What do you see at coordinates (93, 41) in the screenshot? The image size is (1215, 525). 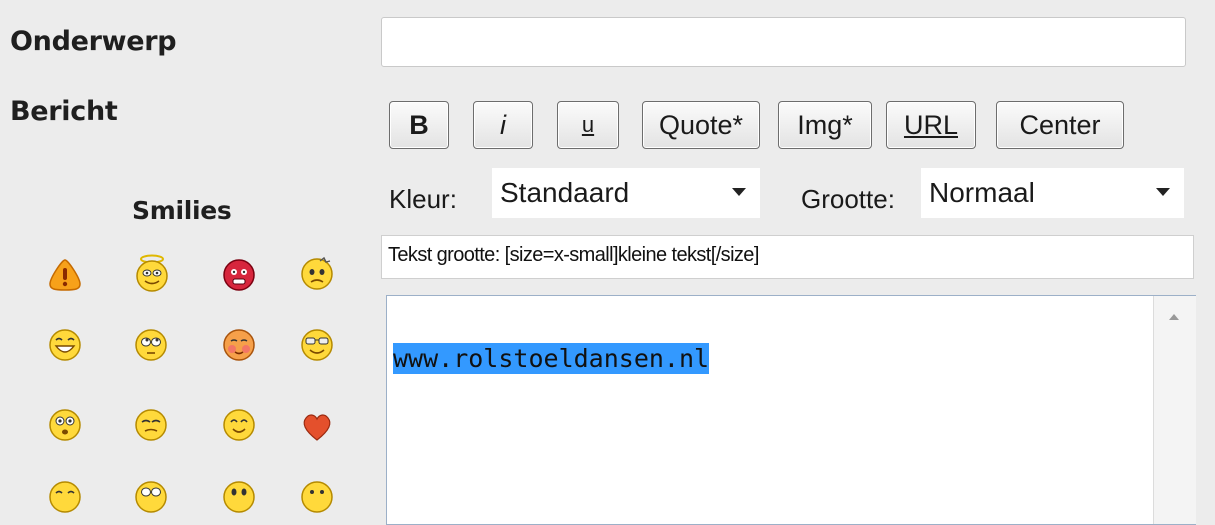 I see `subject-label: Onderwerp` at bounding box center [93, 41].